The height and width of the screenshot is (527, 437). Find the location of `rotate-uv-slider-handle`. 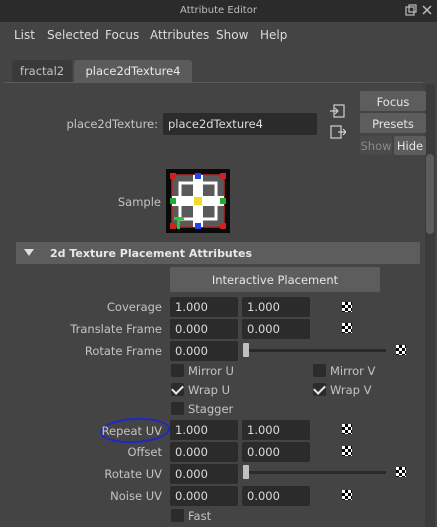

rotate-uv-slider-handle is located at coordinates (246, 472).